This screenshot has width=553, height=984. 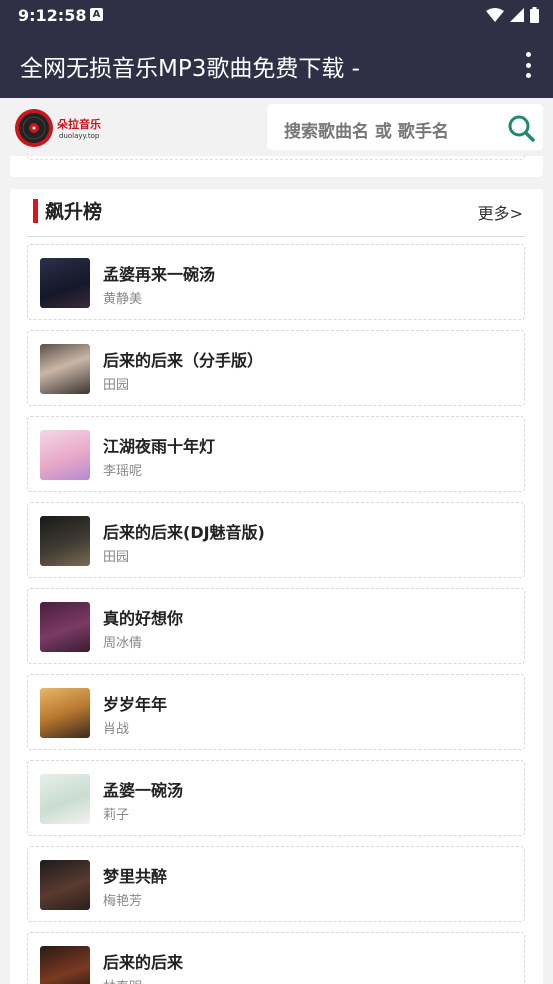 I want to click on battery-icon, so click(x=534, y=15).